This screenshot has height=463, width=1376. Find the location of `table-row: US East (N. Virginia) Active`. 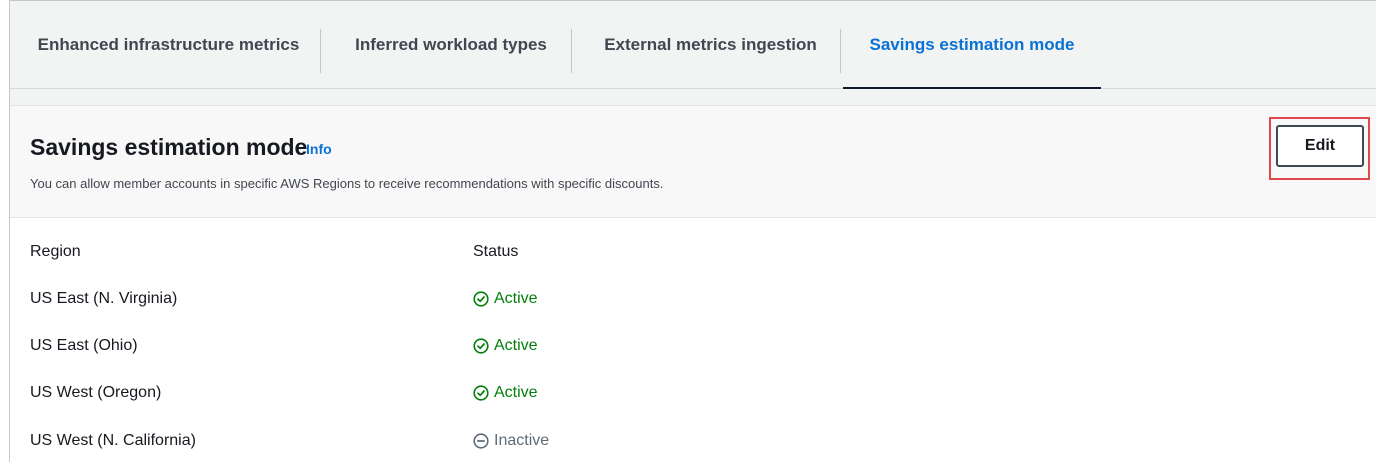

table-row: US East (N. Virginia) Active is located at coordinates (693, 300).